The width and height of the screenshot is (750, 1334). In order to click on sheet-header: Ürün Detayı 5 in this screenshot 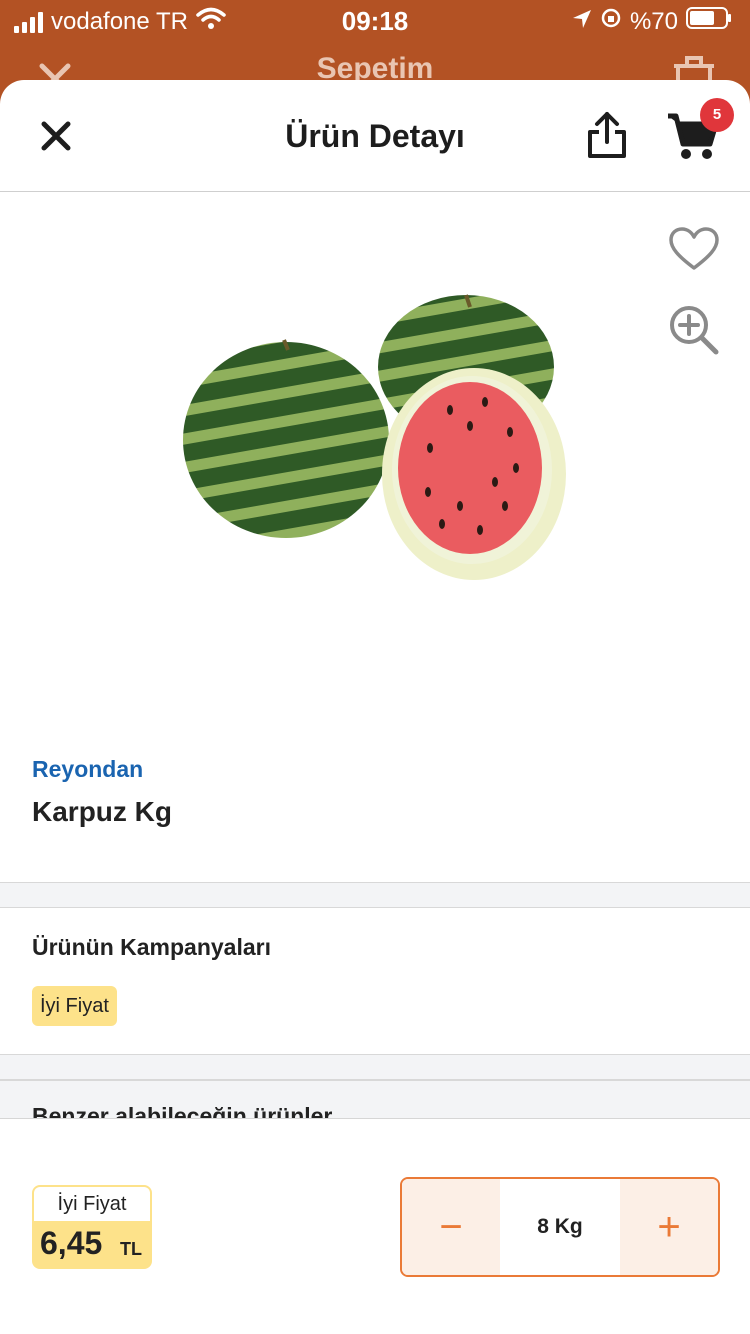, I will do `click(375, 136)`.